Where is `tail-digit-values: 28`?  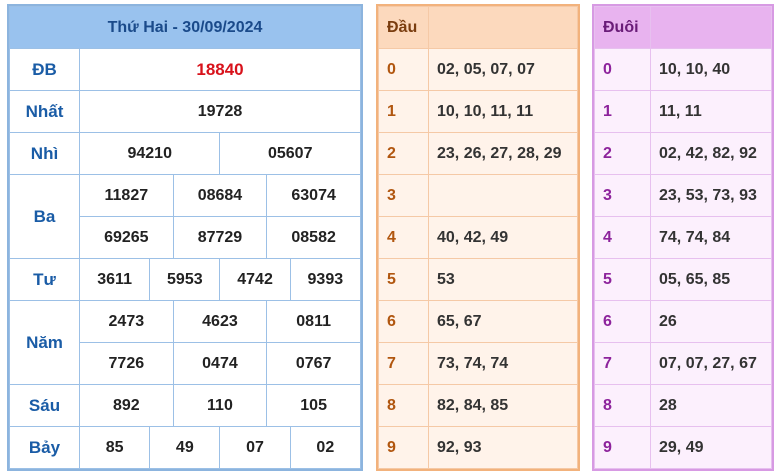
tail-digit-values: 28 is located at coordinates (711, 405).